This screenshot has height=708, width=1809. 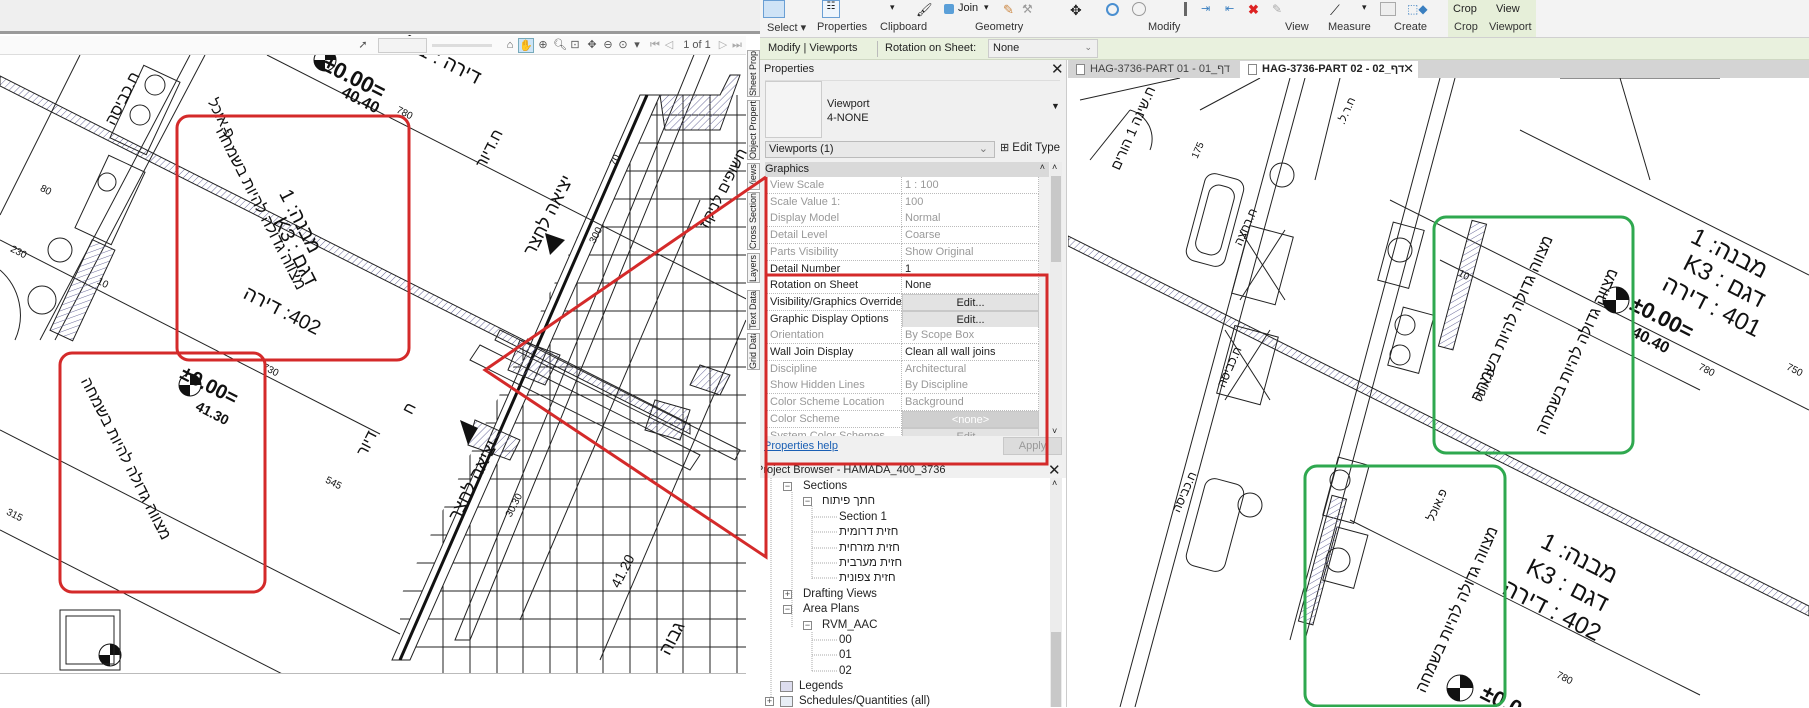 What do you see at coordinates (1465, 10) in the screenshot?
I see `crop-view-button: Crop` at bounding box center [1465, 10].